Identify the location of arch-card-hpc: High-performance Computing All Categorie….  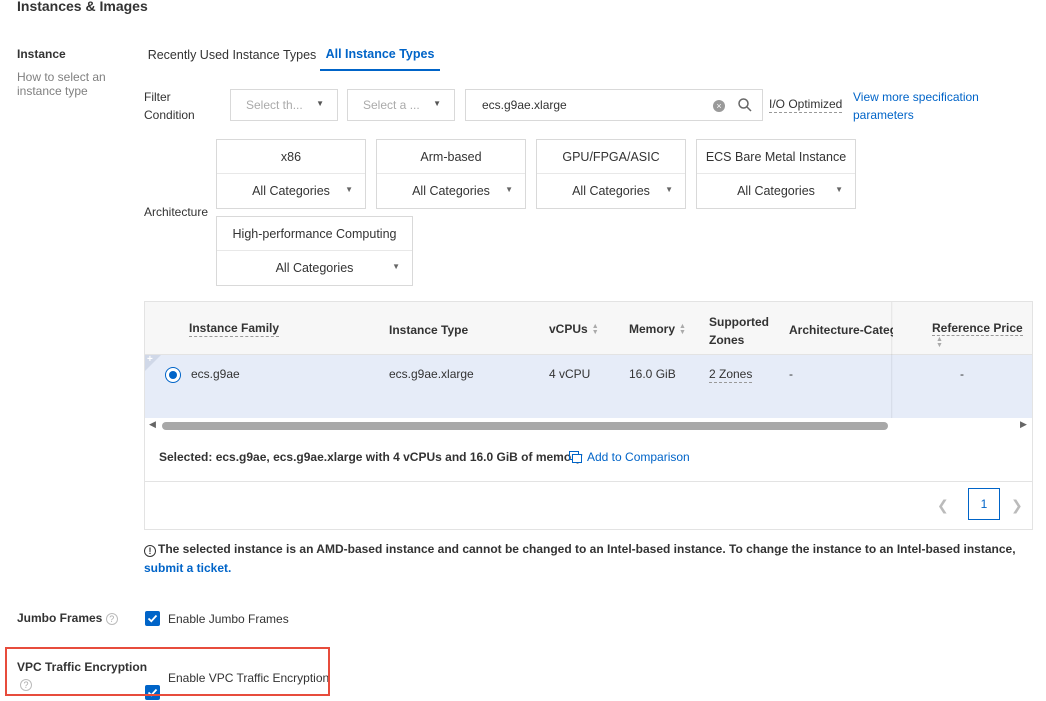
(314, 251).